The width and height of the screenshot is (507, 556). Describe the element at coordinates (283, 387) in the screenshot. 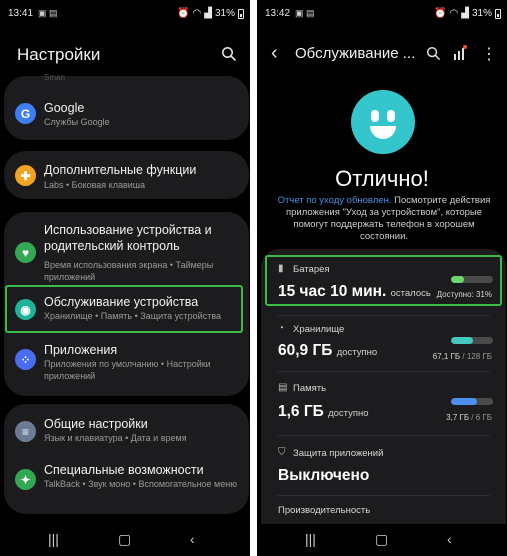

I see `memory-icon: ▤` at that location.